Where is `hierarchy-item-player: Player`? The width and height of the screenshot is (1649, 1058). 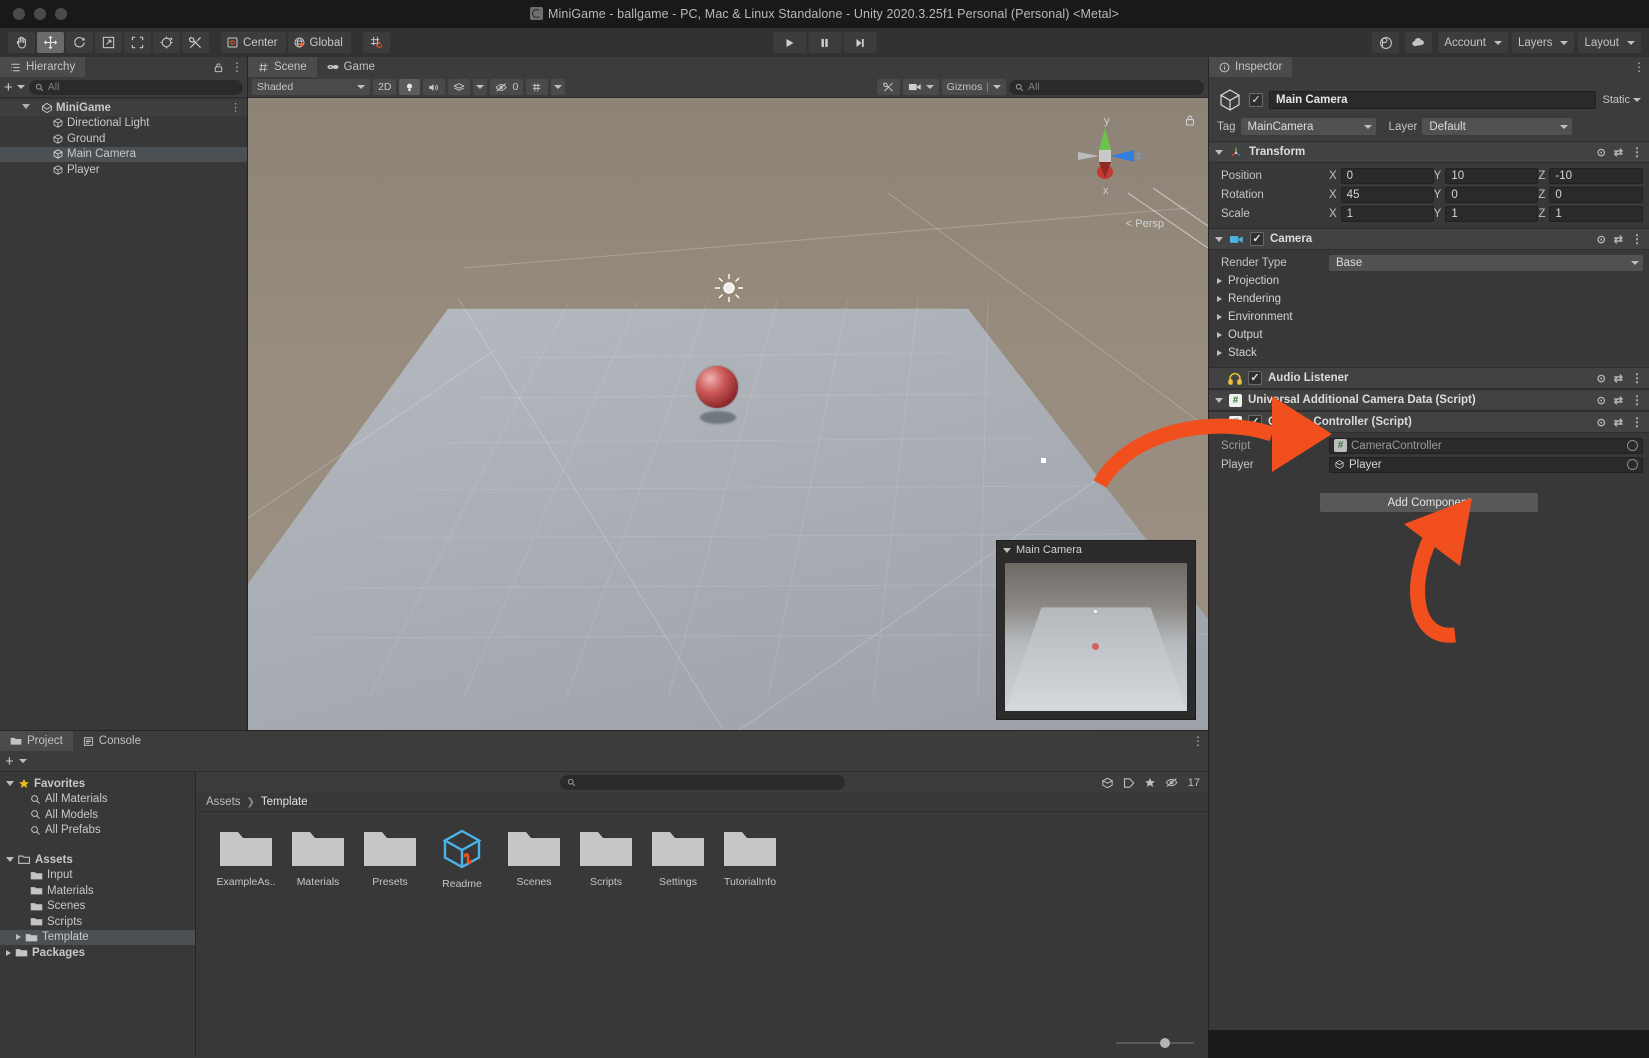 hierarchy-item-player: Player is located at coordinates (123, 170).